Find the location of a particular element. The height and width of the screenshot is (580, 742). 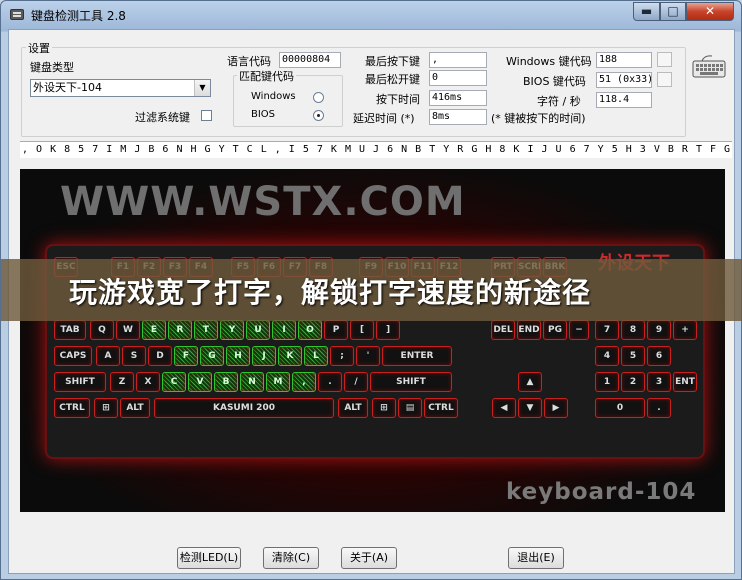

windows-code-field: 188 is located at coordinates (624, 60).